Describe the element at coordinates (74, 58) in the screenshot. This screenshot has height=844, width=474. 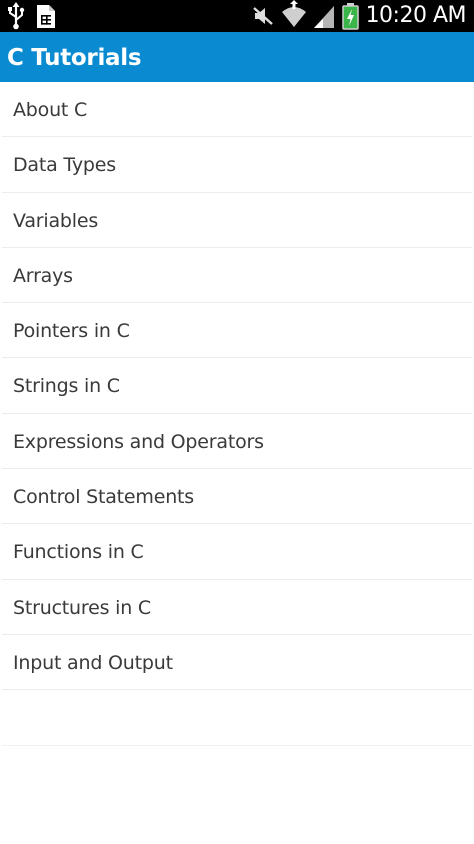
I see `page-title: C Tutorials` at that location.